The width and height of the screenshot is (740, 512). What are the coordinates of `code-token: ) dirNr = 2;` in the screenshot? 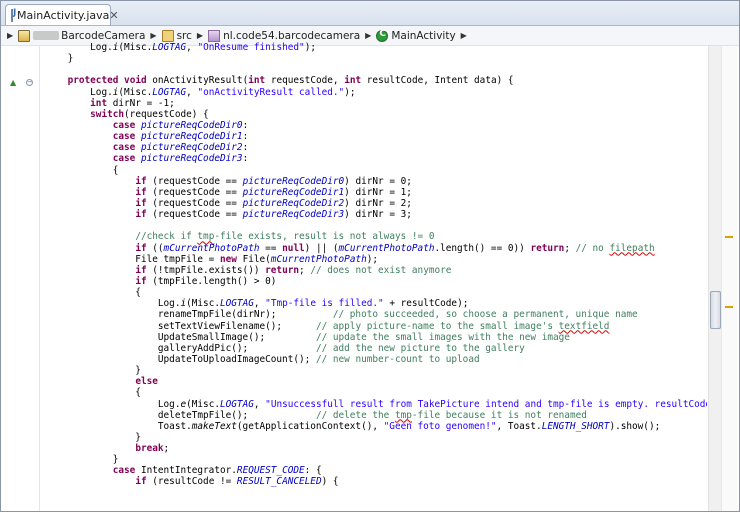 It's located at (378, 203).